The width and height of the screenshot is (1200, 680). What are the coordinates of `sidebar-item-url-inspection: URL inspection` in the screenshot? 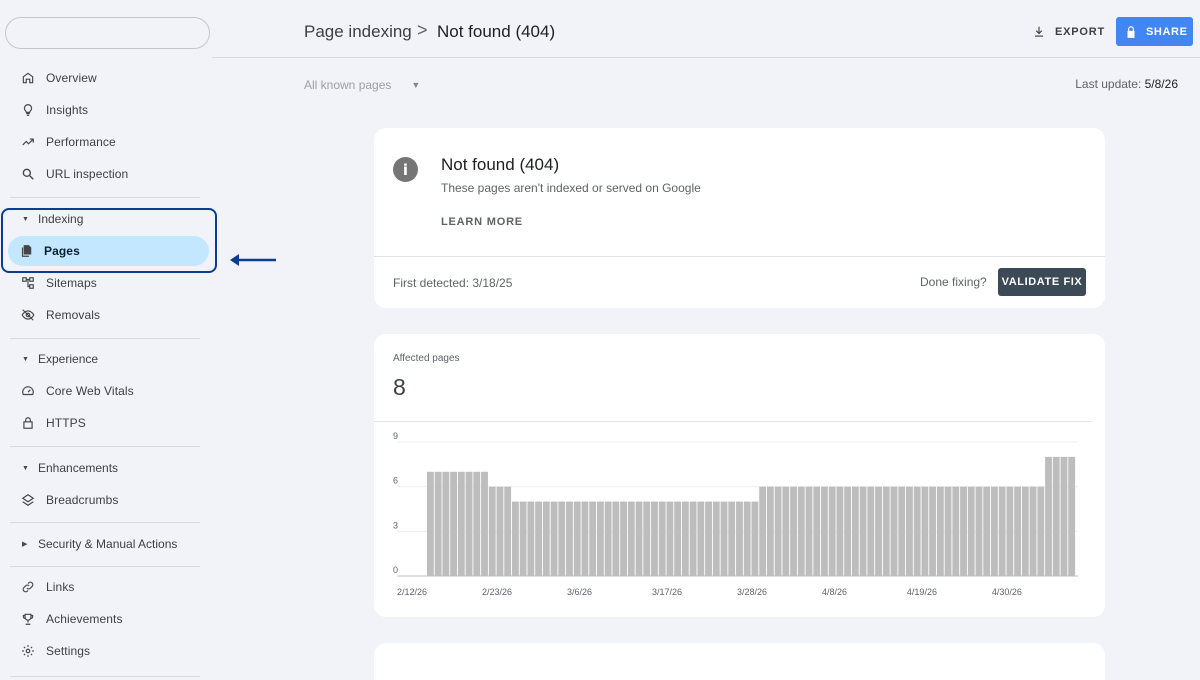 It's located at (110, 174).